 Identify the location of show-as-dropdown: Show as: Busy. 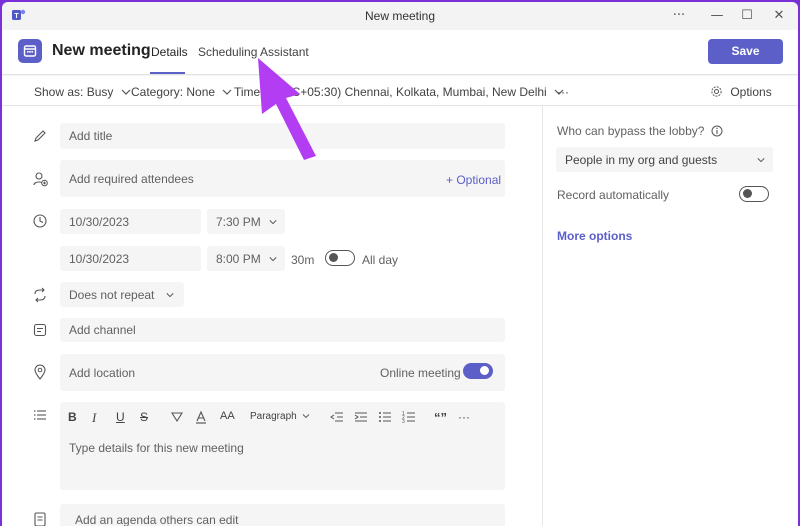
(82, 92).